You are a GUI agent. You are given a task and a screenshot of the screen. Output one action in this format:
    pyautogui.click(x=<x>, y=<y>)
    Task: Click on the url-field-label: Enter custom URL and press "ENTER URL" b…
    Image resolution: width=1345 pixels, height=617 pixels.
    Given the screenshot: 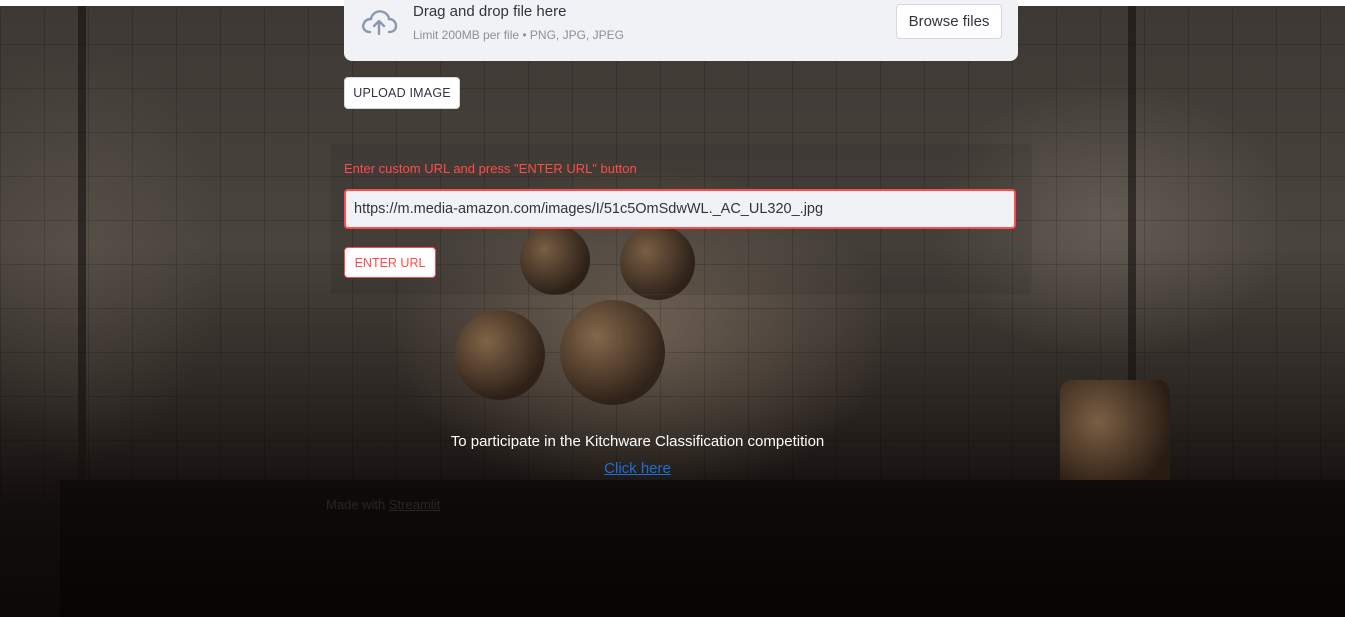 What is the action you would take?
    pyautogui.click(x=490, y=168)
    